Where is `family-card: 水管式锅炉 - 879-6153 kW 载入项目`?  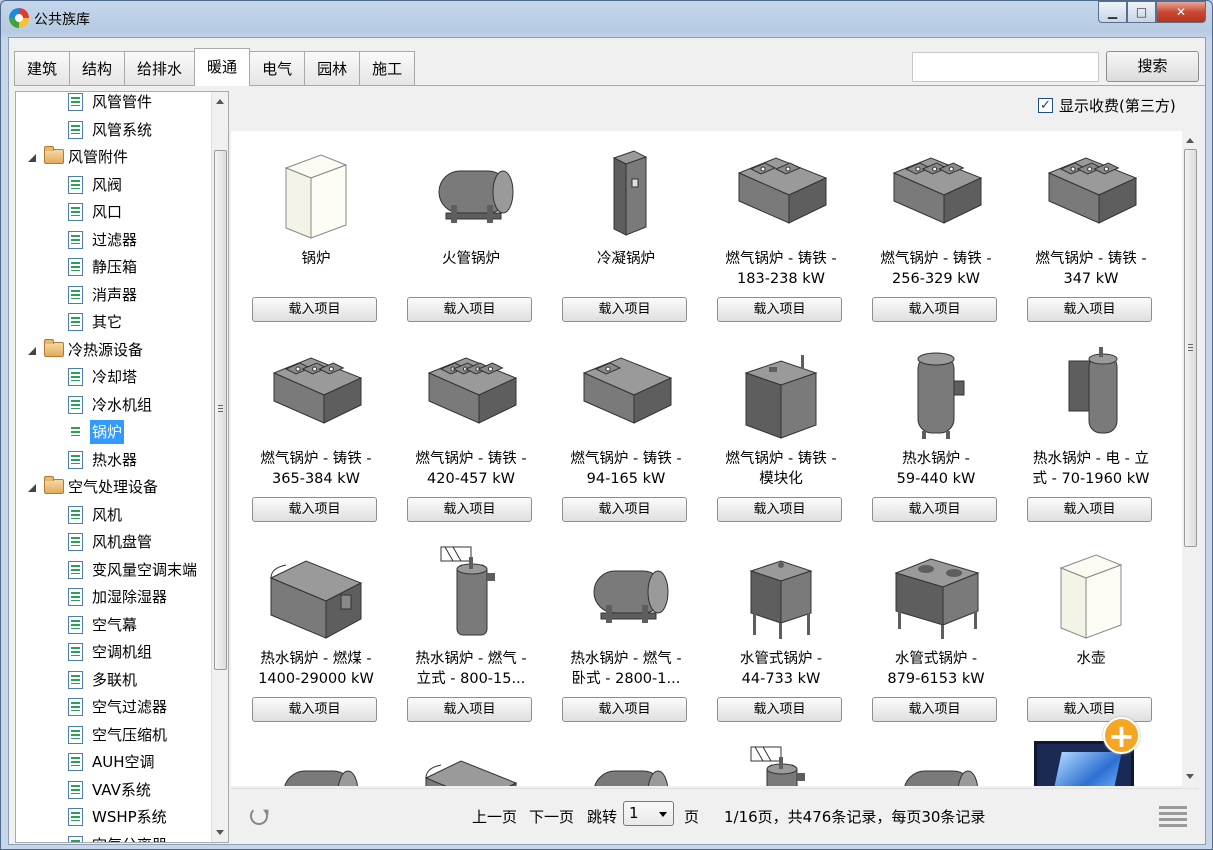
family-card: 水管式锅炉 - 879-6153 kW 载入项目 is located at coordinates (936, 626).